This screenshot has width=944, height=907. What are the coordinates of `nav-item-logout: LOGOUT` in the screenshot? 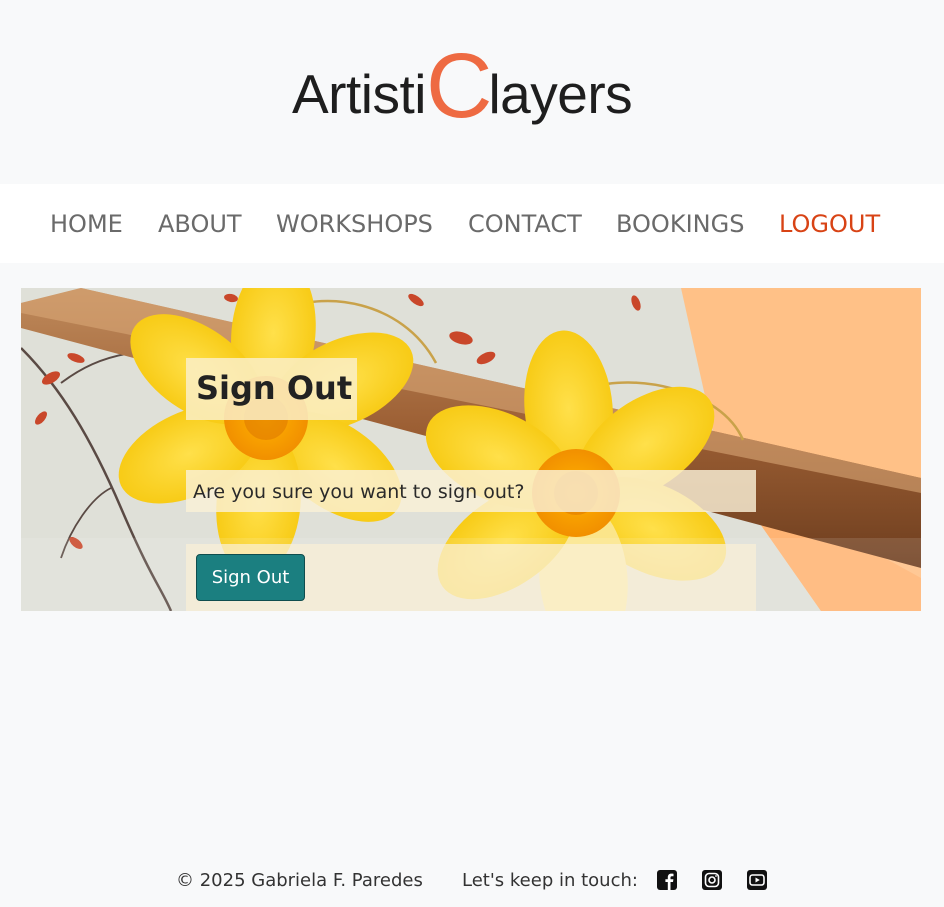 It's located at (829, 224).